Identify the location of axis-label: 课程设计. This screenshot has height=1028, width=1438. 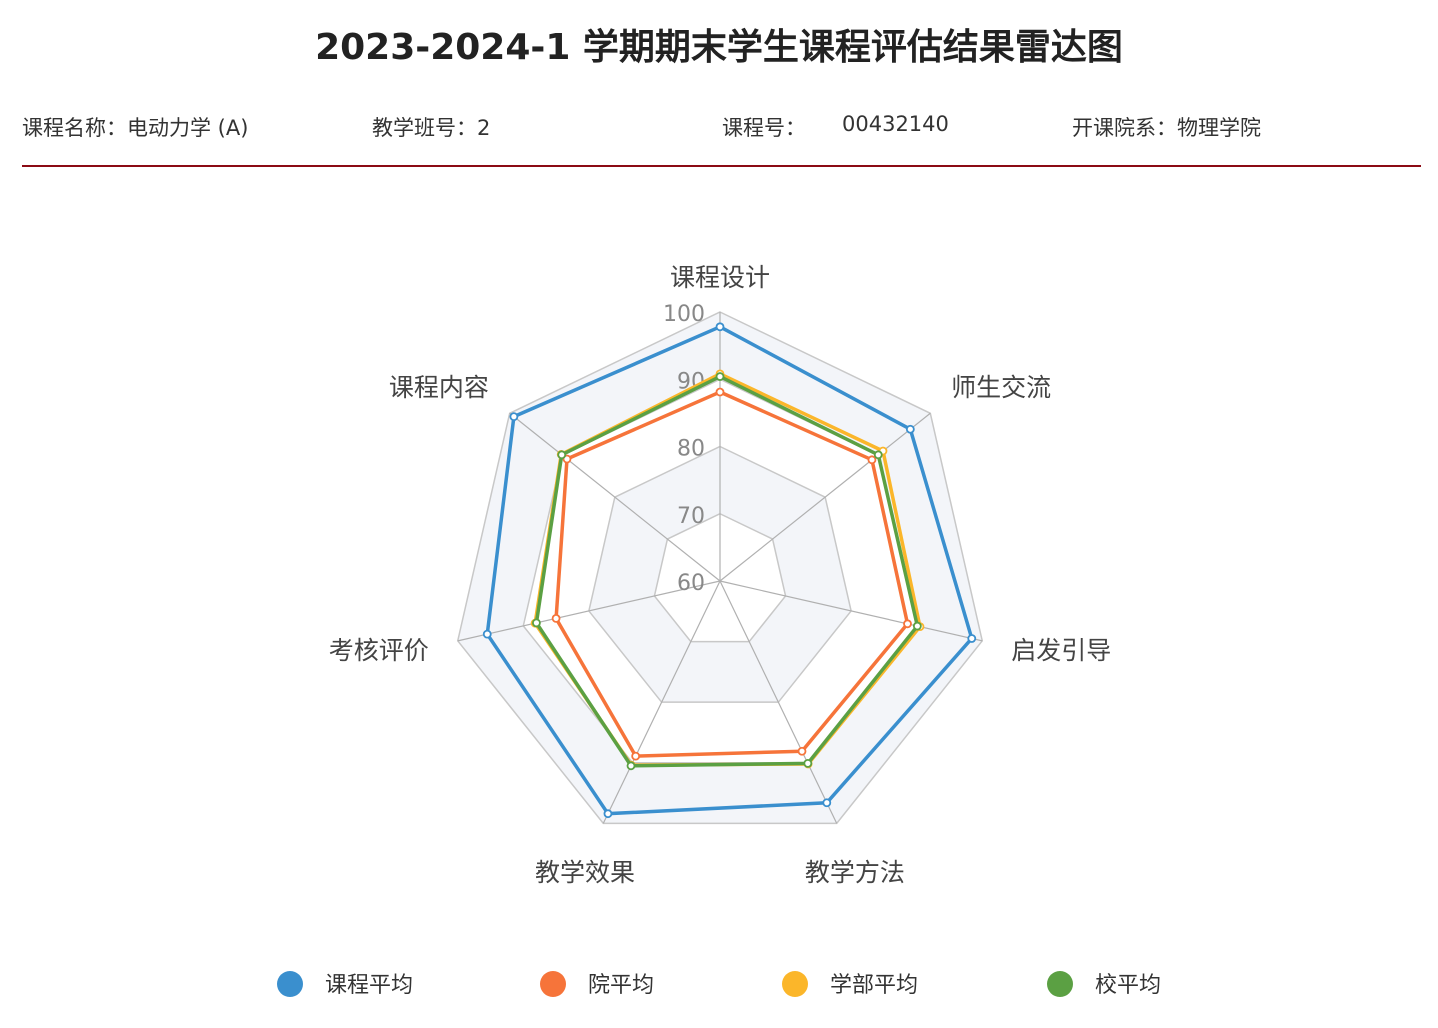
(720, 277).